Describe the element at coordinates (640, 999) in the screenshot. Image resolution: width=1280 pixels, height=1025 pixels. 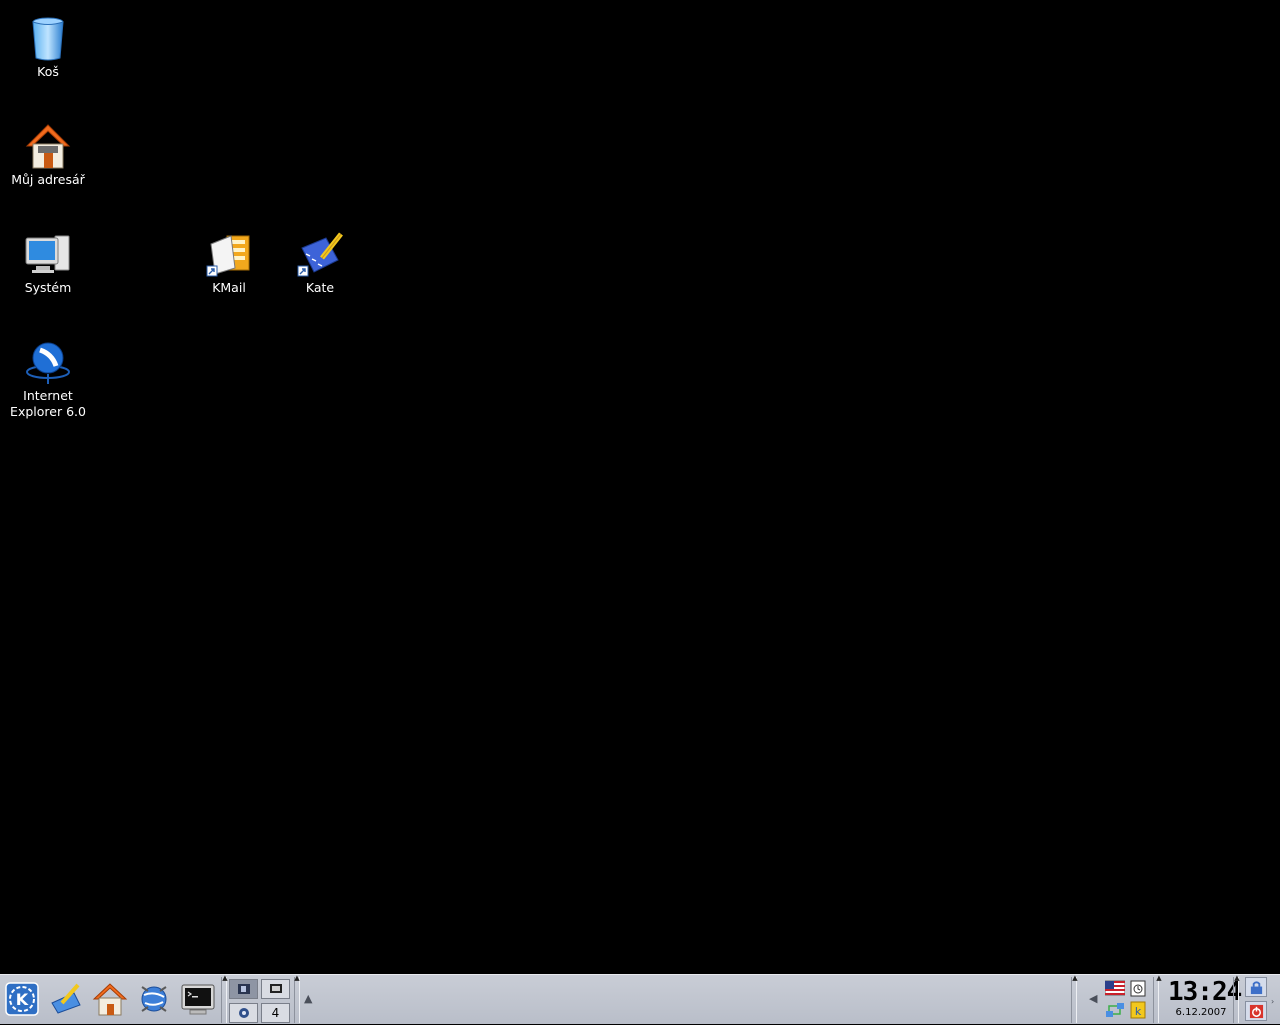
I see `kicker-panel: K ▲ 4 ▲ ▲ ◀ ▲ k ▲ 13:24 6.12.2007 ▲ ›` at that location.